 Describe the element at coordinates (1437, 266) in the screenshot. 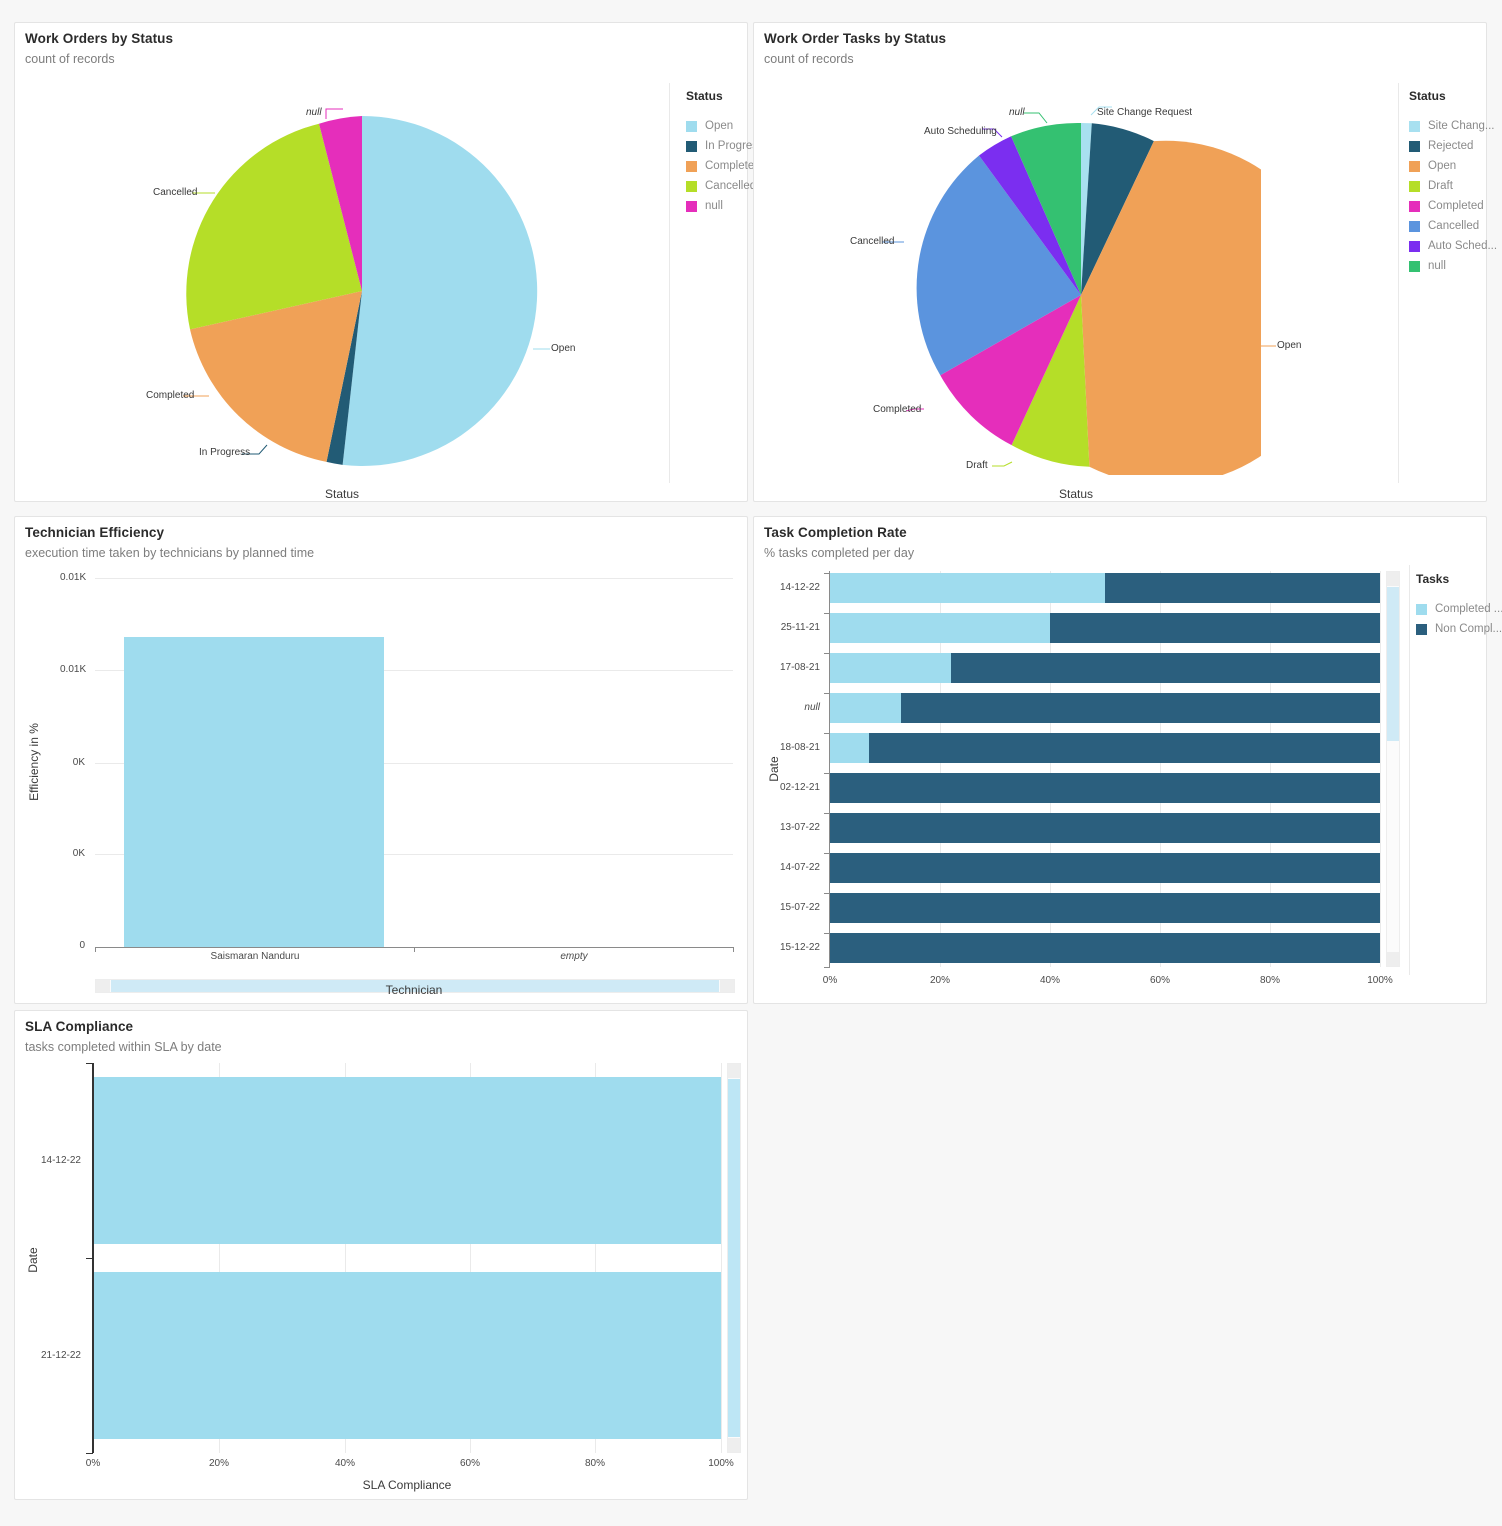

I see `legend-item-label: null` at that location.